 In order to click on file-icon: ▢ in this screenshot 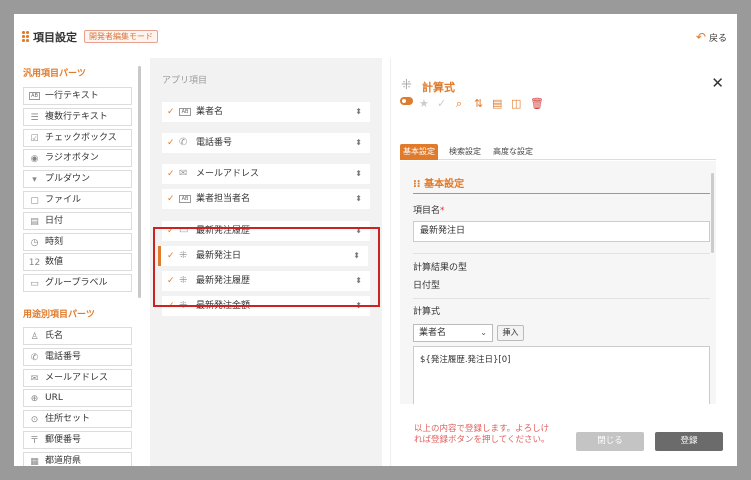, I will do `click(34, 201)`.